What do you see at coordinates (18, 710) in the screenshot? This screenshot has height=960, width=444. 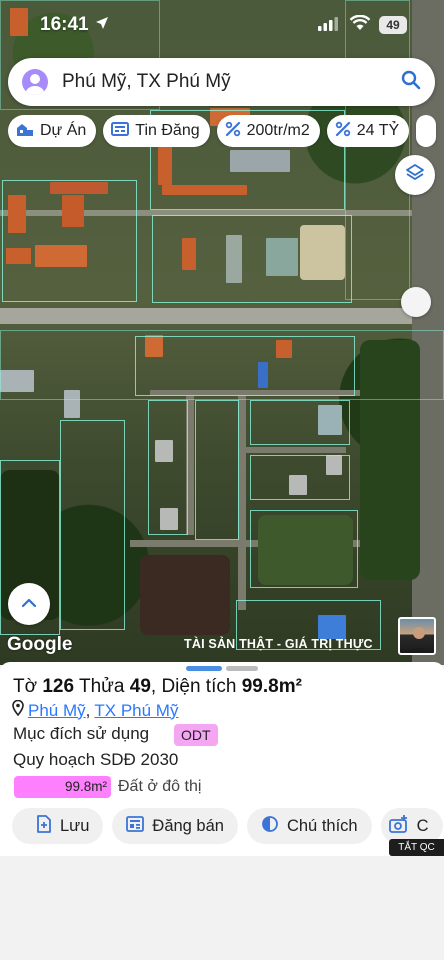 I see `location-pin-icon` at bounding box center [18, 710].